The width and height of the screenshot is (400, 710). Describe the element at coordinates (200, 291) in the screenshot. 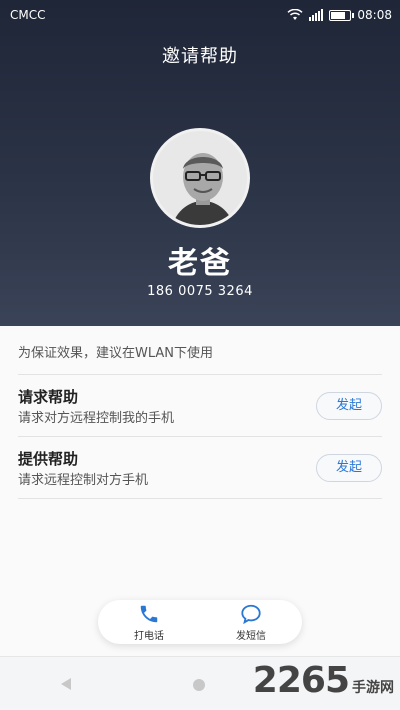

I see `contact-phone: 186 0075 3264` at that location.